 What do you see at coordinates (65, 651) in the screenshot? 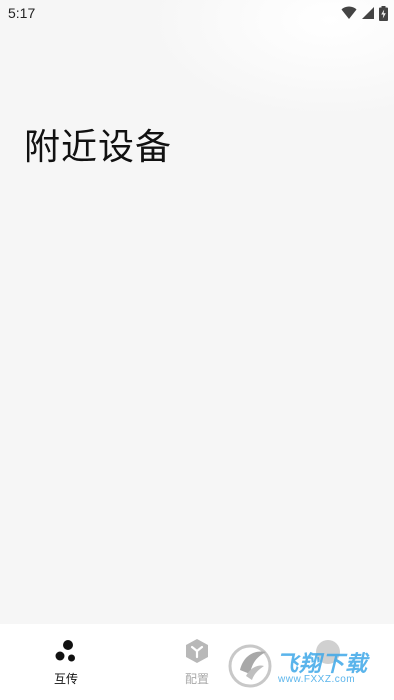
I see `transfer-dots-icon` at bounding box center [65, 651].